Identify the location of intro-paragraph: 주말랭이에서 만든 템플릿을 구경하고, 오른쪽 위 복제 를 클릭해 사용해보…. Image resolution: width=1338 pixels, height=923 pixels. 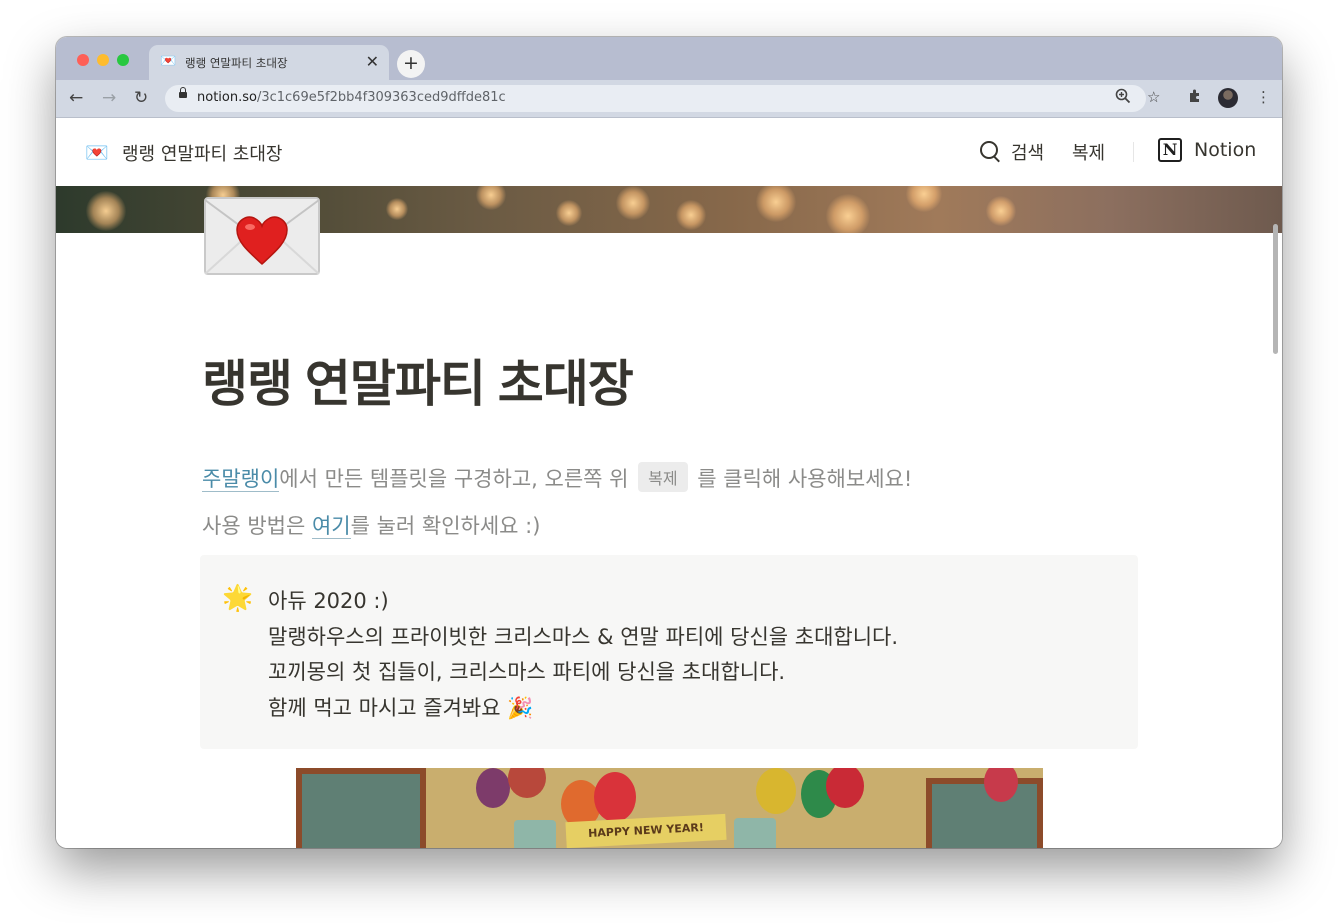
(557, 477).